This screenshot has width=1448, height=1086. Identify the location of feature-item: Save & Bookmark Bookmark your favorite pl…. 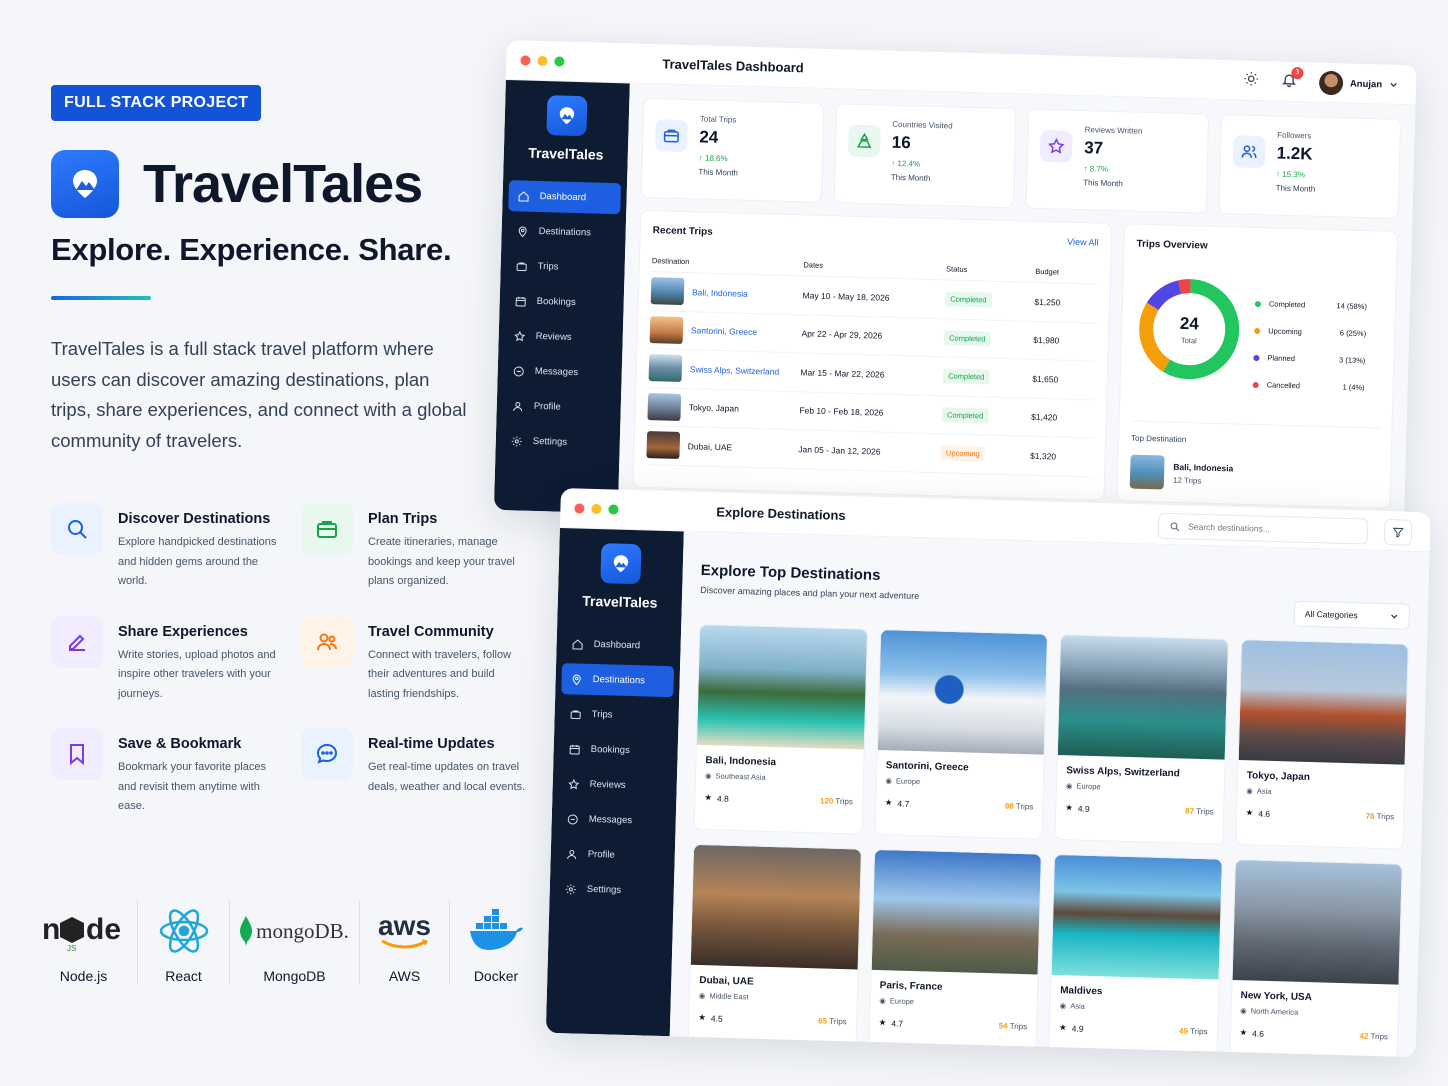
(176, 772).